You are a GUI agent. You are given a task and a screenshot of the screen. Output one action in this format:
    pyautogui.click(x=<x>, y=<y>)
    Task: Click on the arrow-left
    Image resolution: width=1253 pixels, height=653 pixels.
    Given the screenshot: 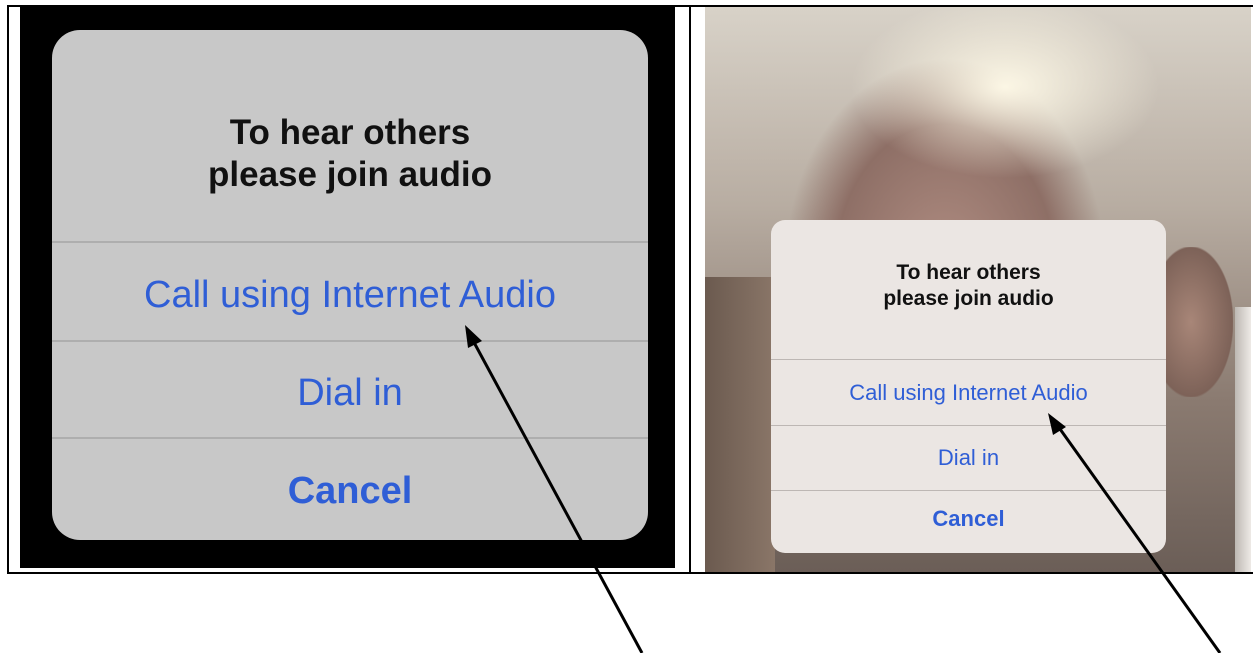 What is the action you would take?
    pyautogui.click(x=554, y=489)
    